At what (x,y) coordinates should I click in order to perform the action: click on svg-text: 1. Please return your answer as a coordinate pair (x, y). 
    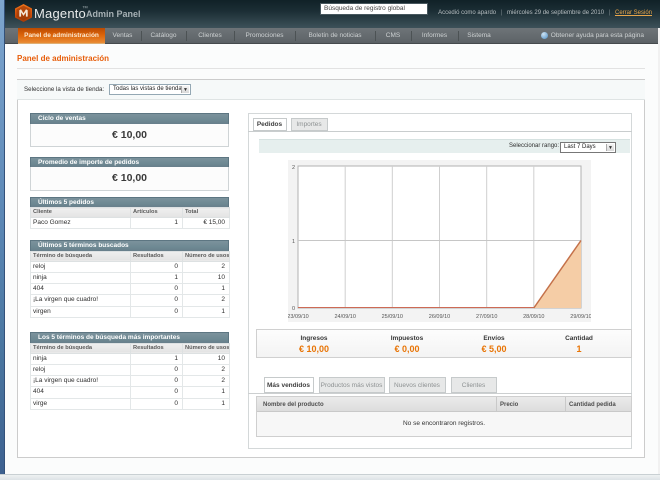
    Looking at the image, I should click on (293, 242).